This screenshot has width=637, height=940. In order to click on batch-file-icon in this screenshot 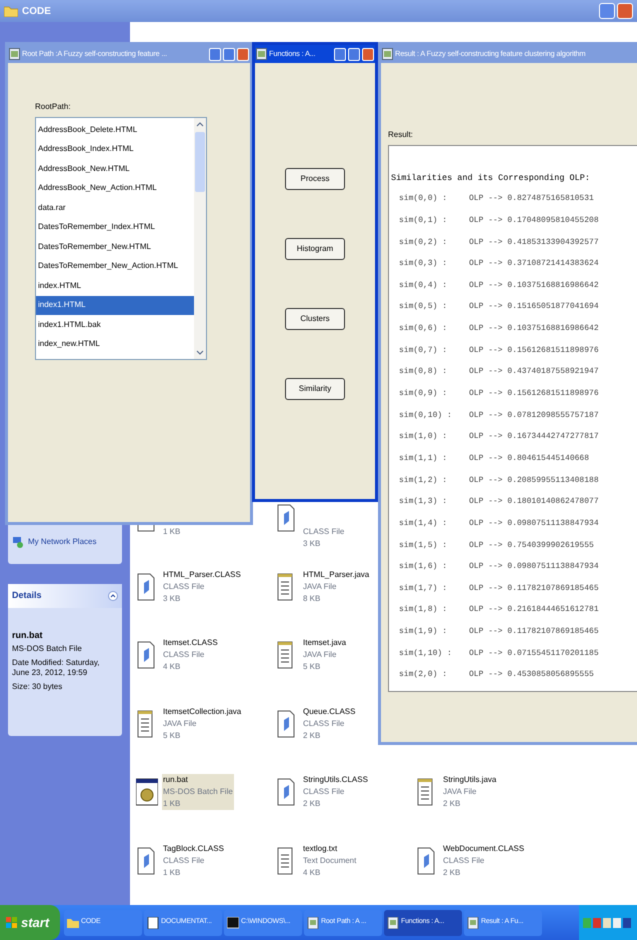, I will do `click(147, 792)`.